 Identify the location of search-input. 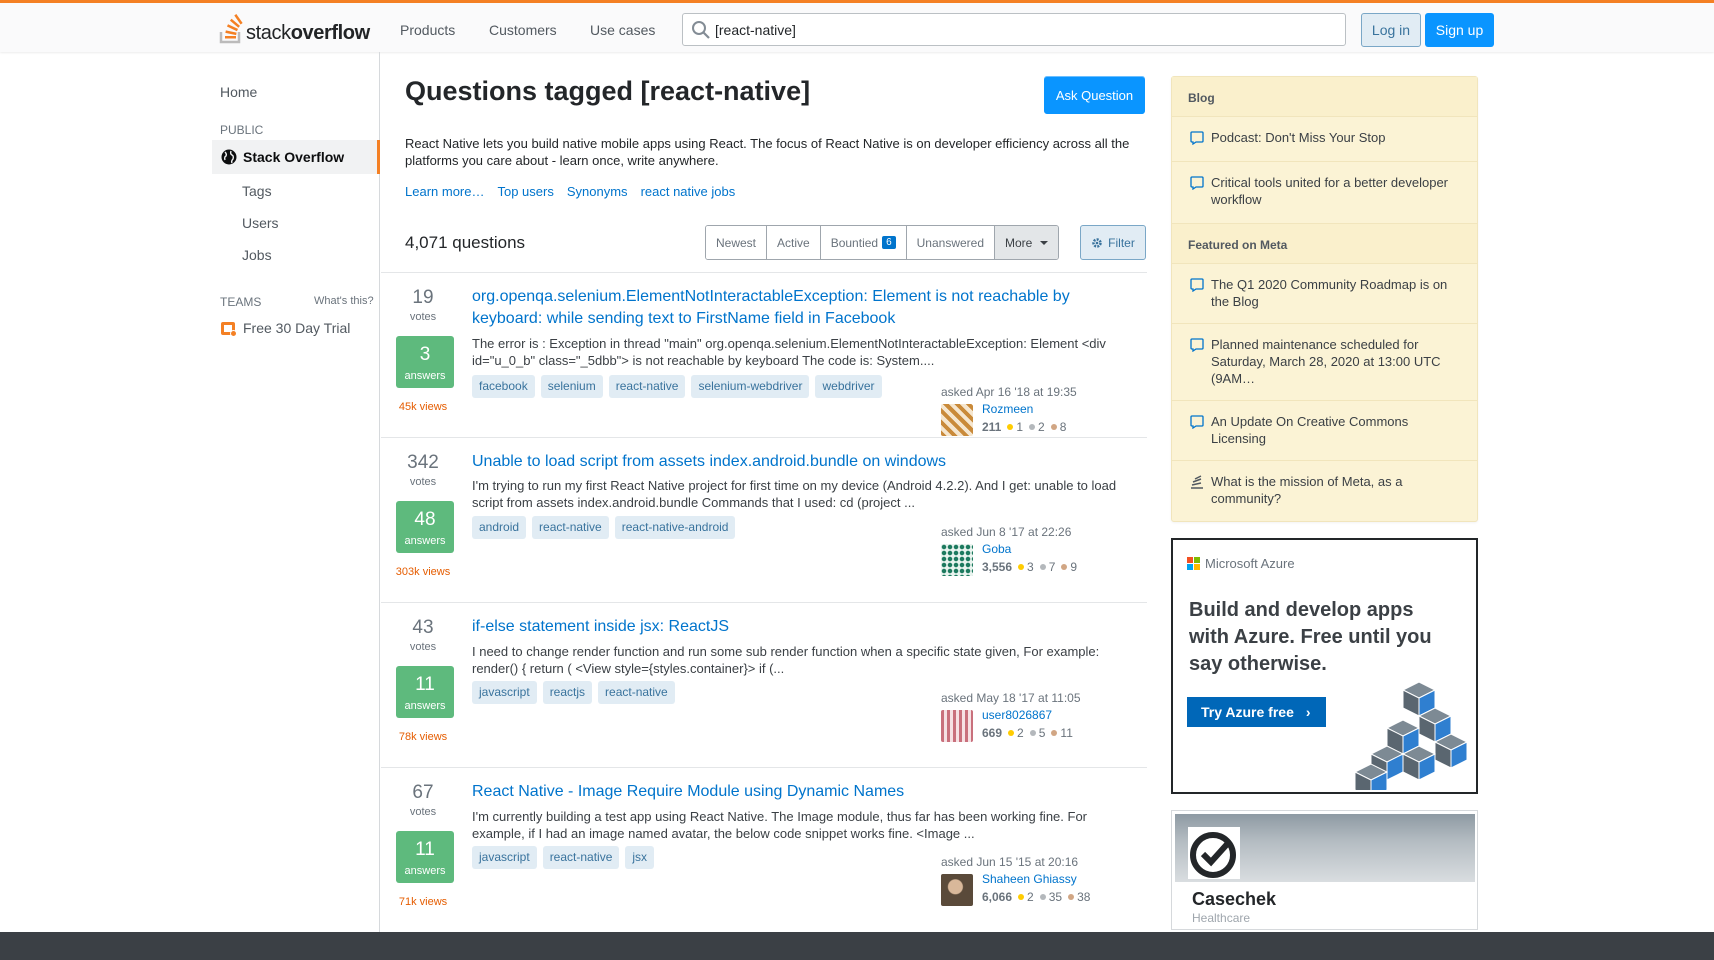
(1015, 29).